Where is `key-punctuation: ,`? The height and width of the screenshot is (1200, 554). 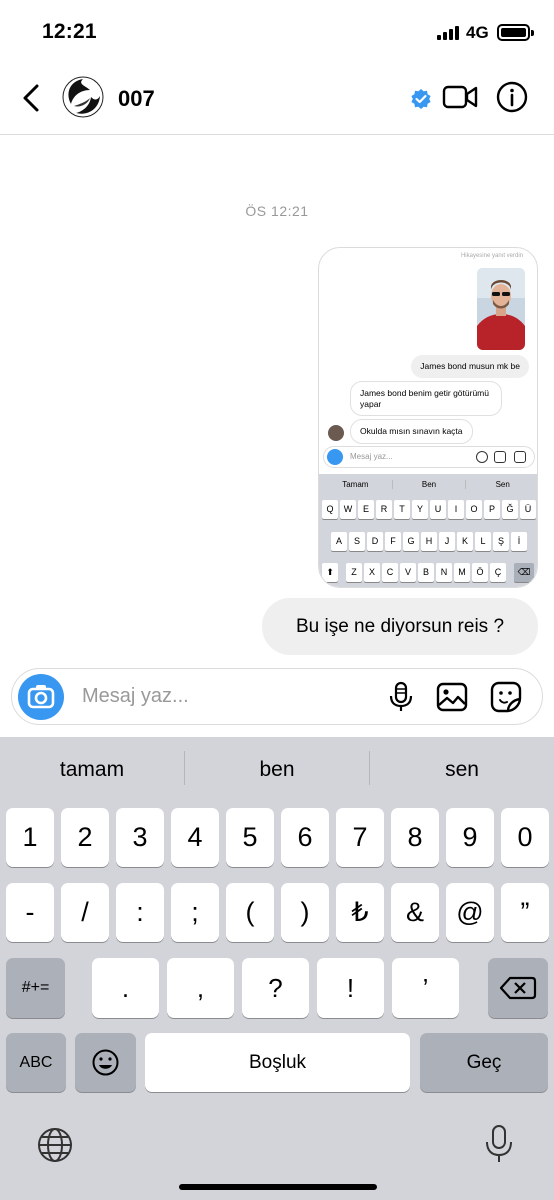
key-punctuation: , is located at coordinates (200, 988).